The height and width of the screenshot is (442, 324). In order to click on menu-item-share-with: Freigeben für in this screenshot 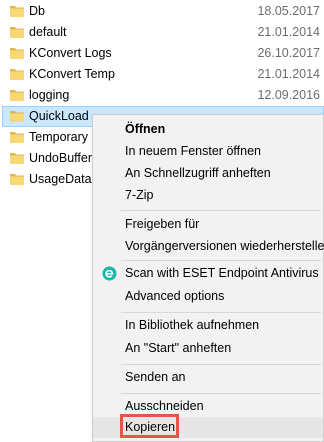, I will do `click(208, 224)`.